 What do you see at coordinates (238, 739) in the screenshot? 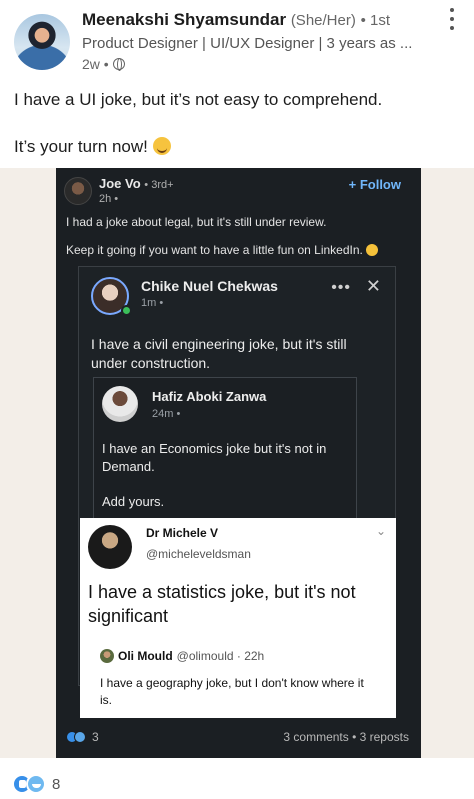
I see `shared-footer: 3 3 comments • 3 reposts` at bounding box center [238, 739].